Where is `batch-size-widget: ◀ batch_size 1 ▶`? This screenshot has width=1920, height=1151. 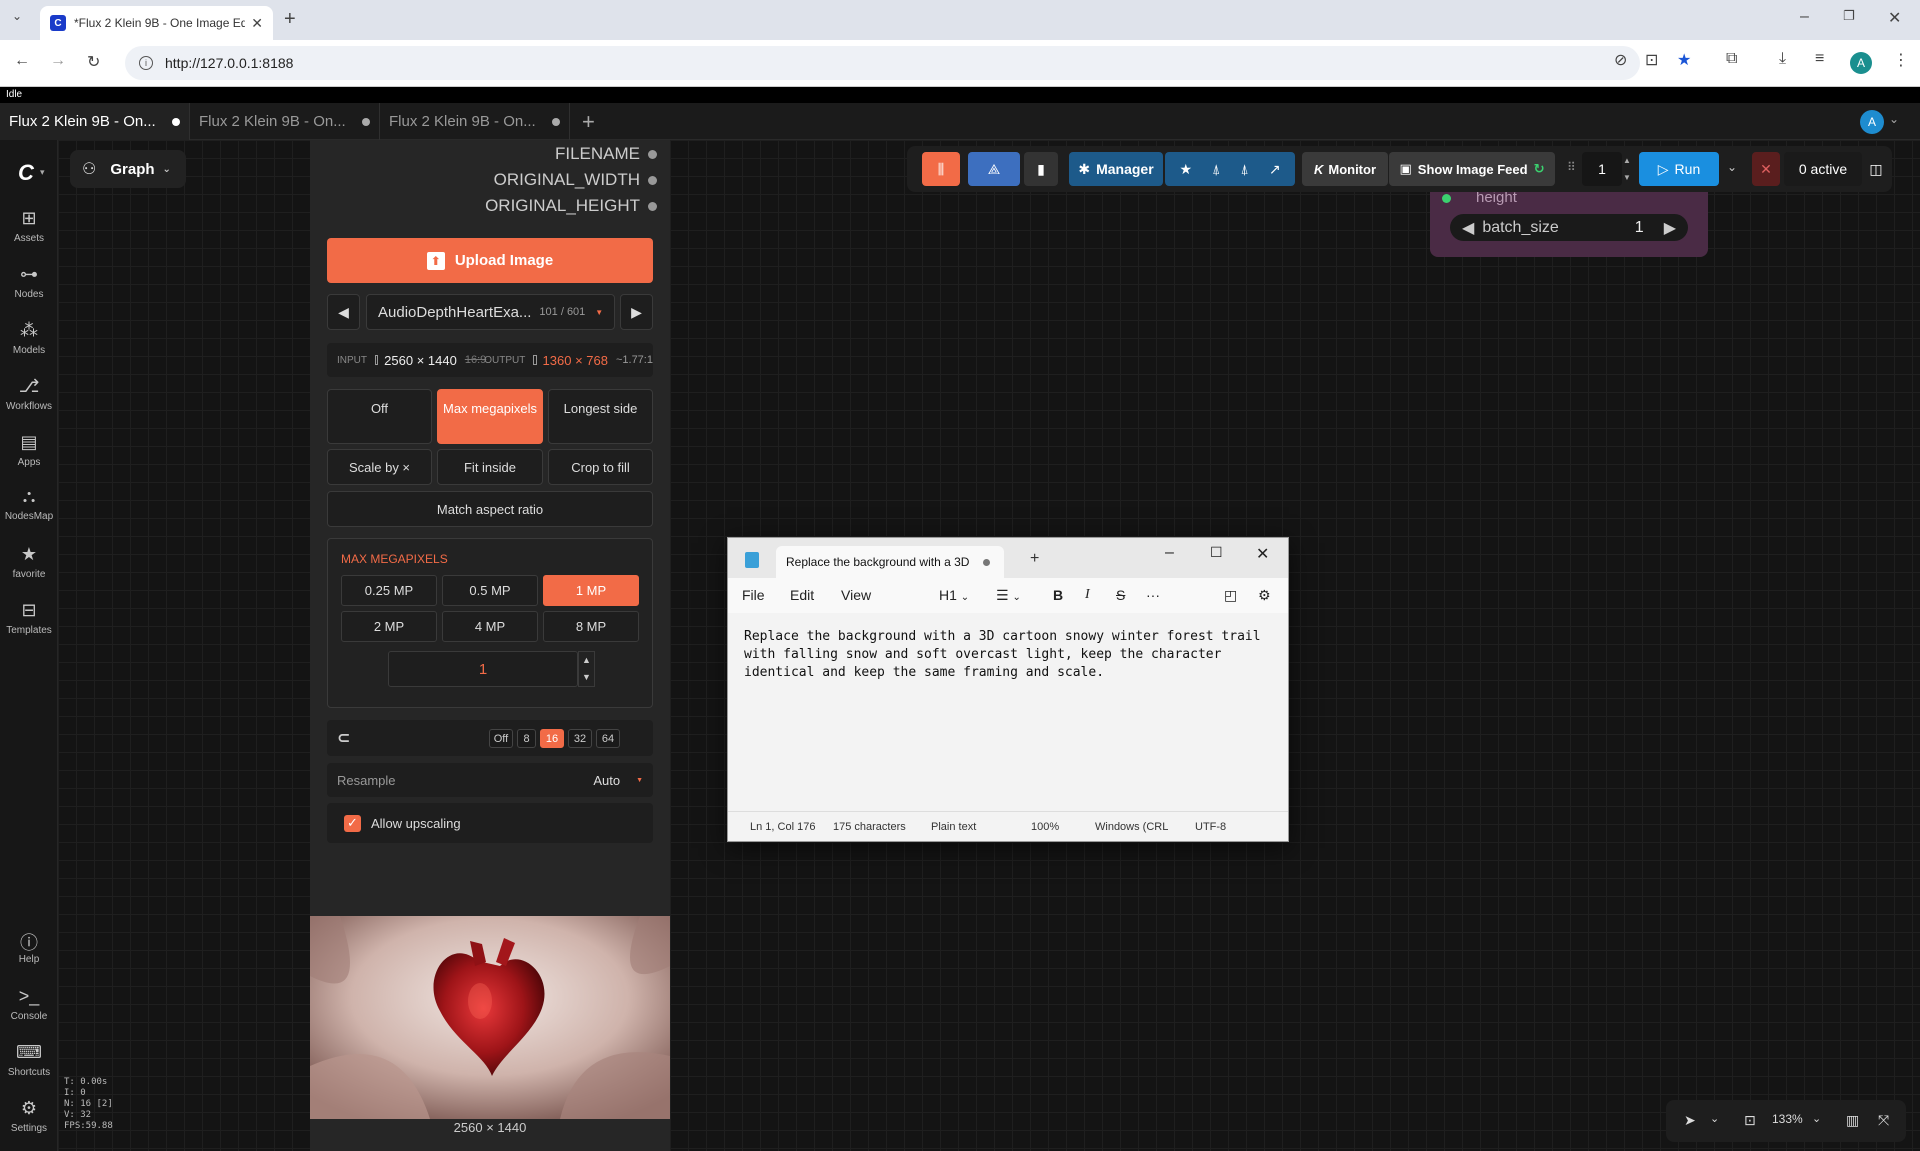
batch-size-widget: ◀ batch_size 1 ▶ is located at coordinates (1569, 227).